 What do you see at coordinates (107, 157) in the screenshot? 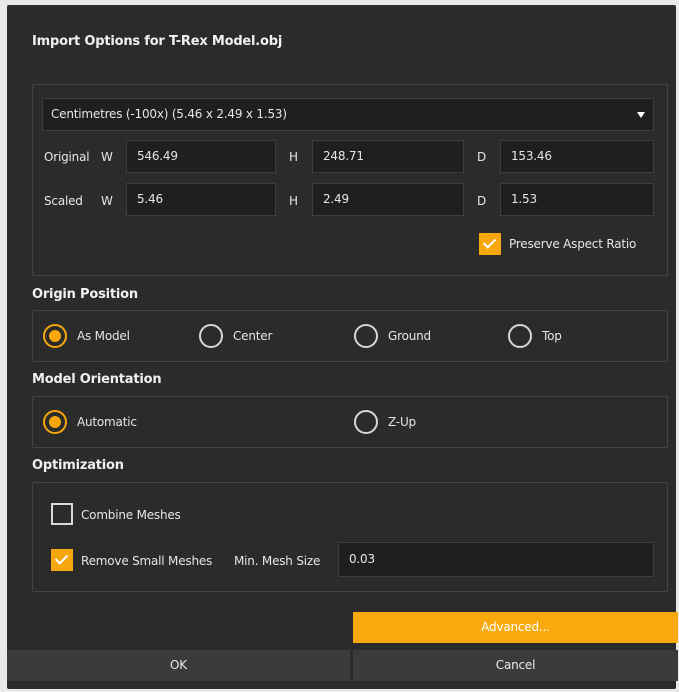
I see `original-w-label: W` at bounding box center [107, 157].